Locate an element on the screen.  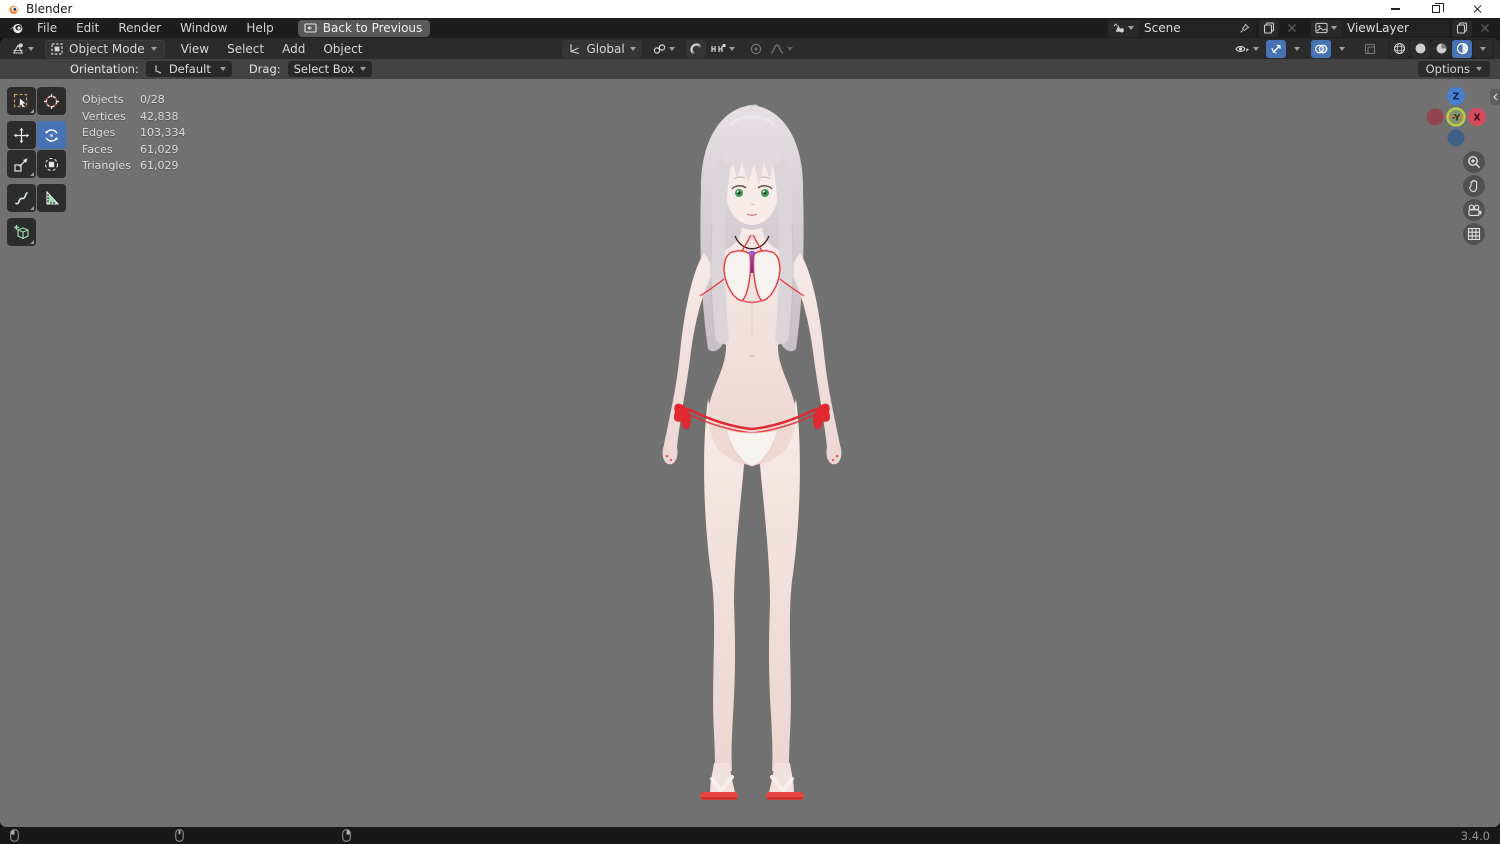
tool-measure is located at coordinates (51, 198).